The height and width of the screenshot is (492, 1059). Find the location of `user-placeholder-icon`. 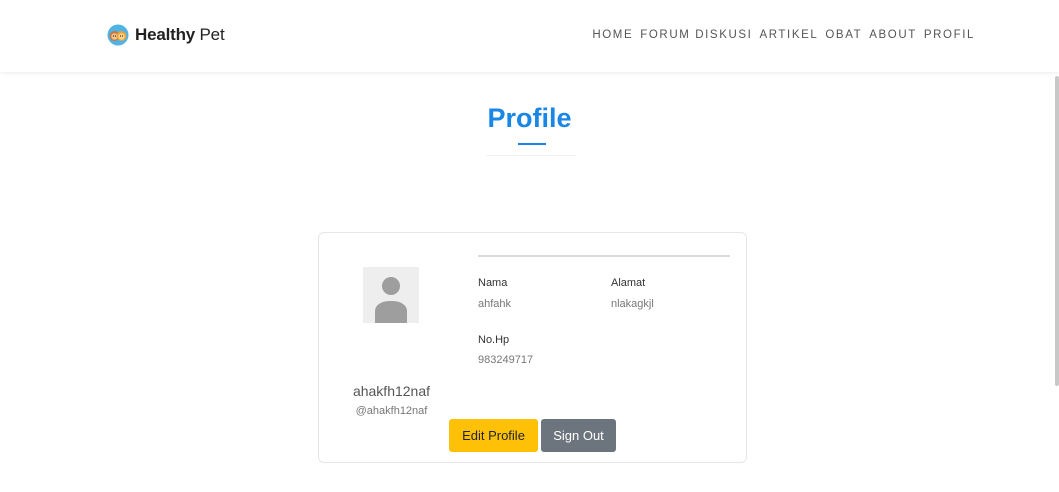

user-placeholder-icon is located at coordinates (391, 295).